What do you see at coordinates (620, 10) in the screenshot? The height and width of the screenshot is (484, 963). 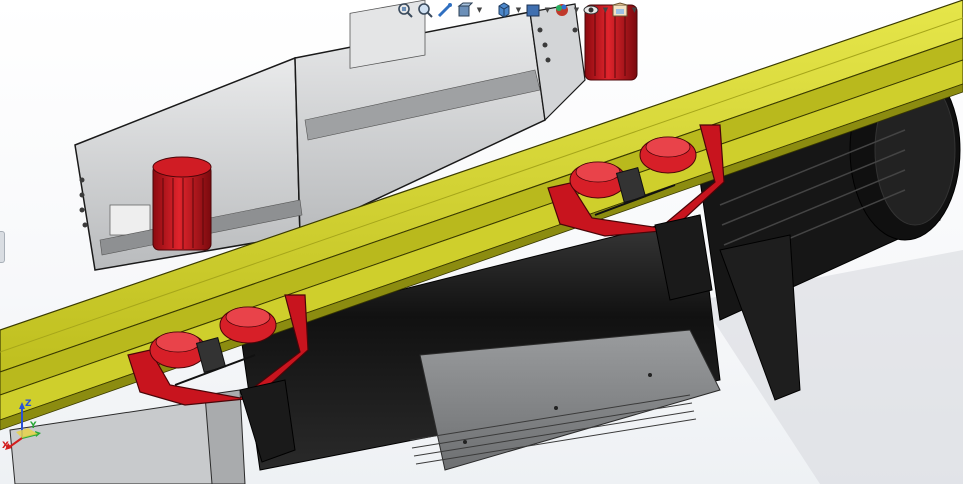 I see `scene-icon` at bounding box center [620, 10].